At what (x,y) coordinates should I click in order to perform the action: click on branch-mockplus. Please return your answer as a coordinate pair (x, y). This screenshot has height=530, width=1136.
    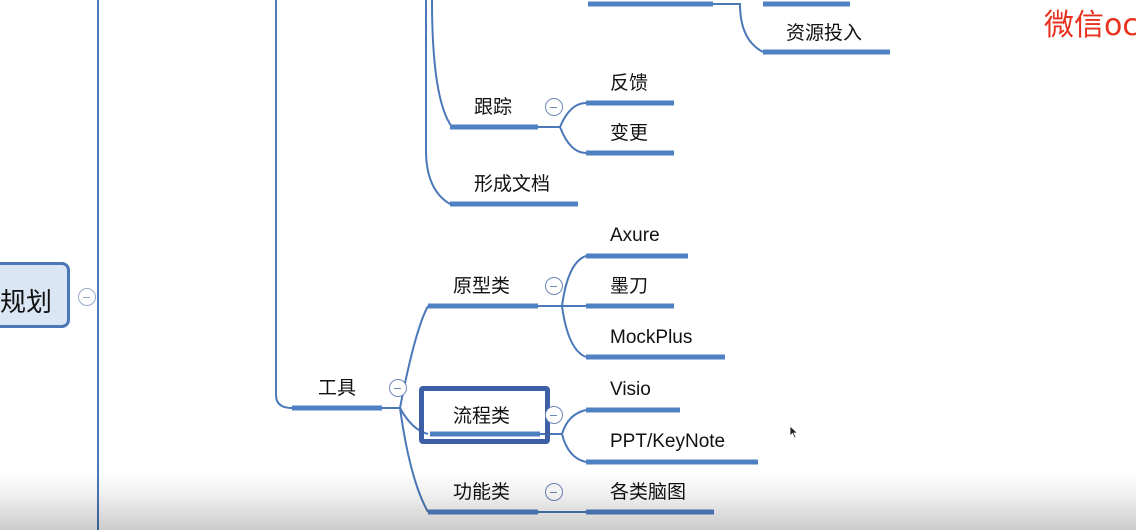
    Looking at the image, I should click on (574, 331).